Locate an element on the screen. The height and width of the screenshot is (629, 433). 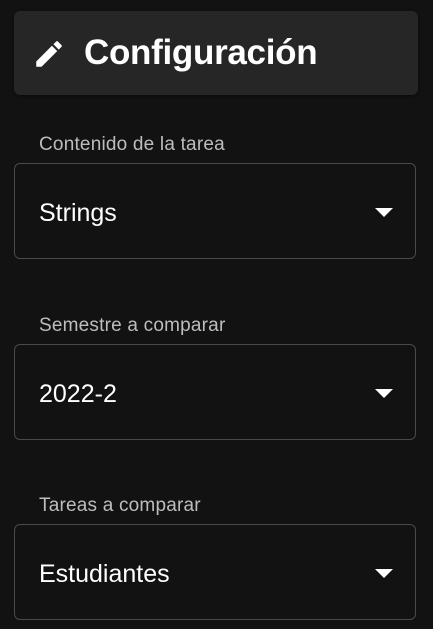
config-header: Configuración is located at coordinates (216, 53).